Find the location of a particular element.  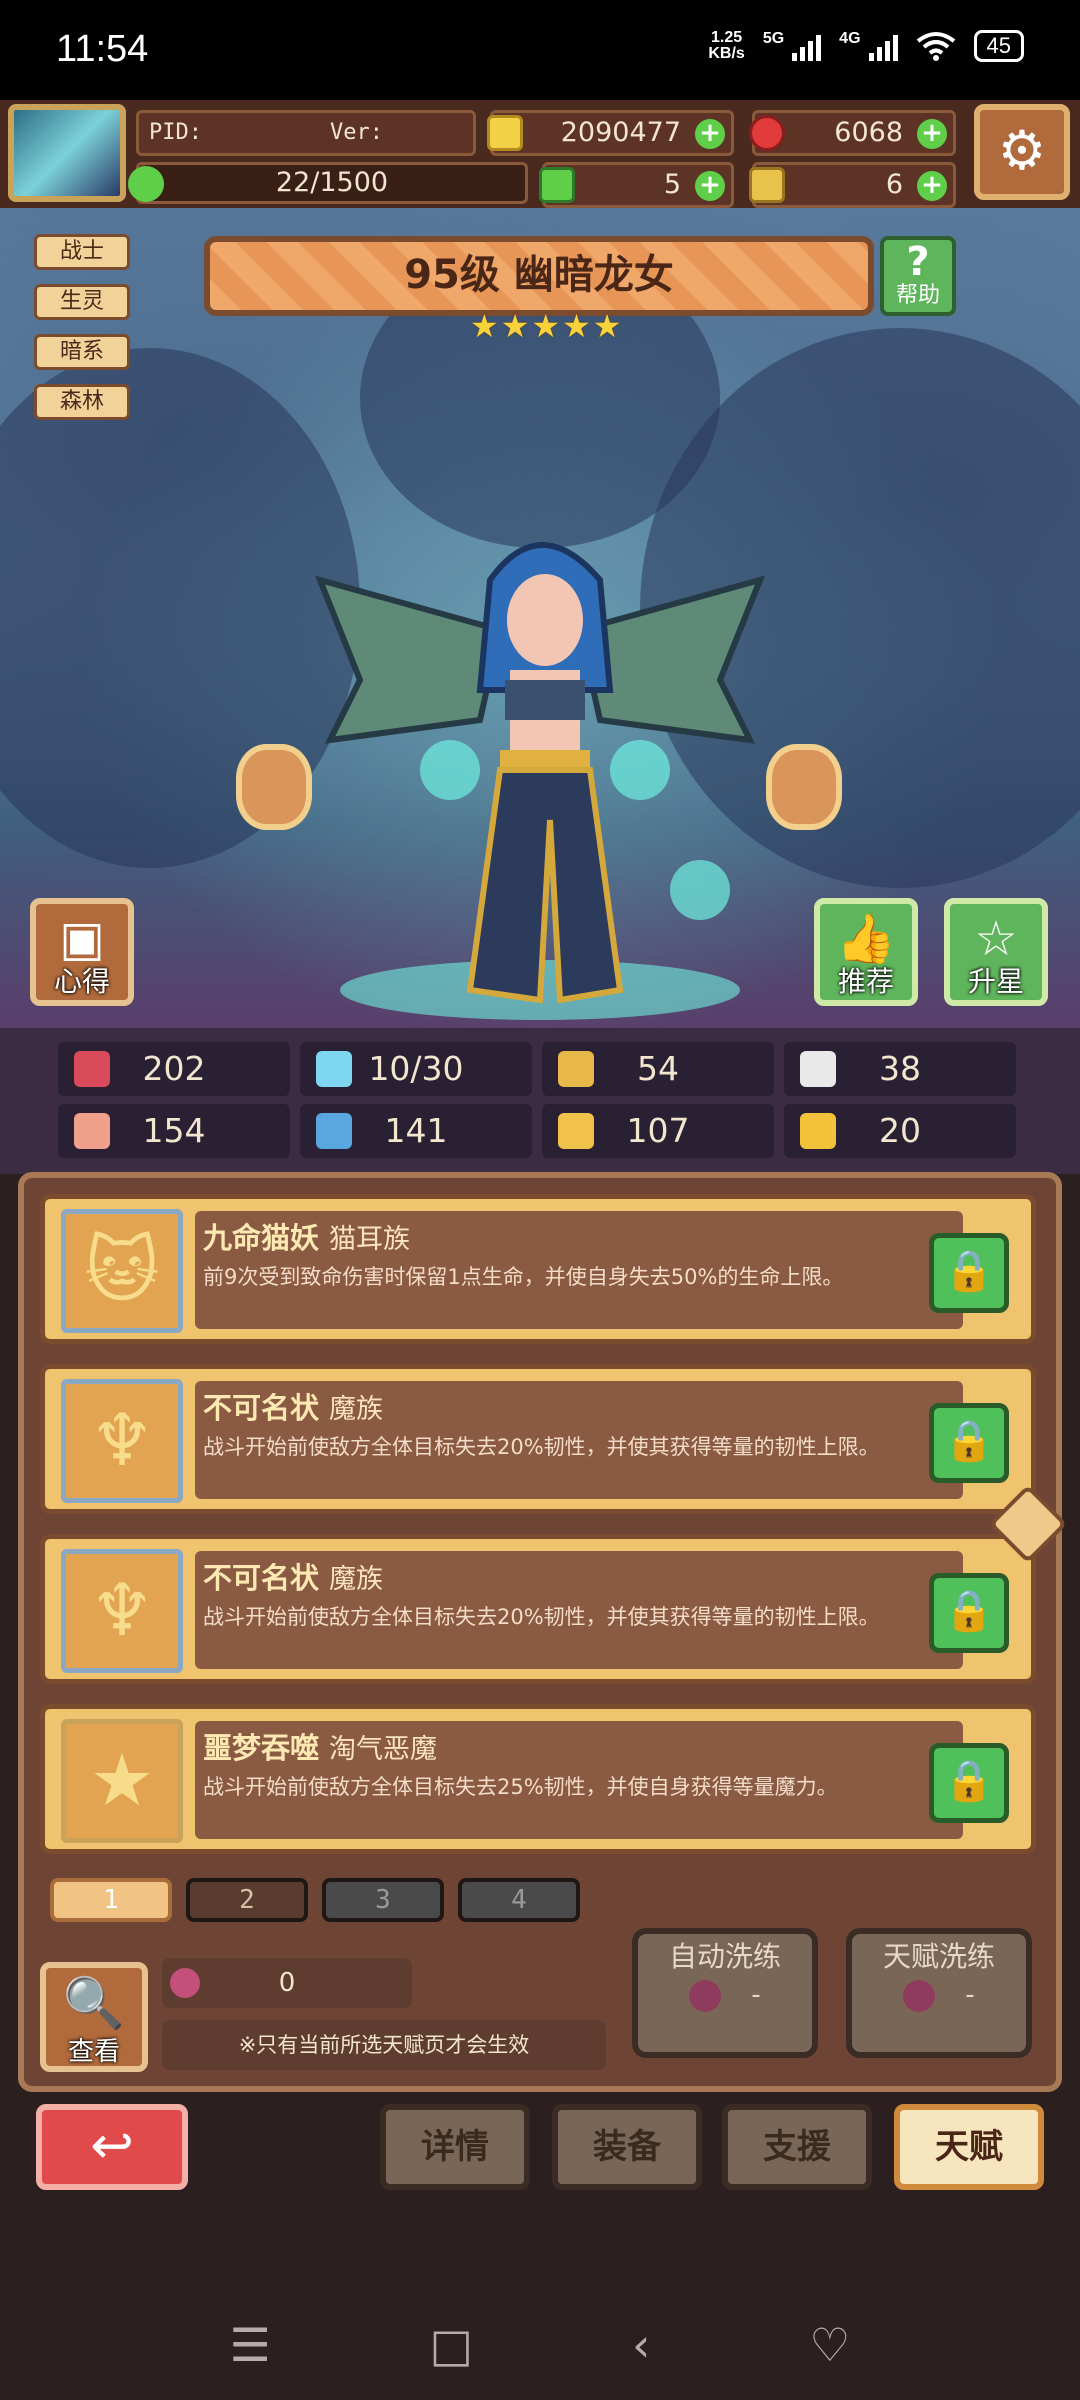

add-key-button: + is located at coordinates (932, 186).